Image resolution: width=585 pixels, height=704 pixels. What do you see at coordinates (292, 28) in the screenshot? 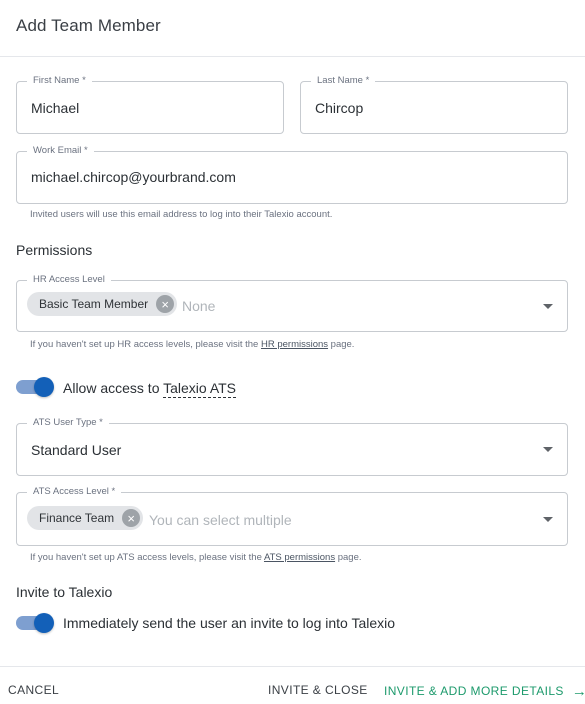
I see `dialog-header: Add Team Member` at bounding box center [292, 28].